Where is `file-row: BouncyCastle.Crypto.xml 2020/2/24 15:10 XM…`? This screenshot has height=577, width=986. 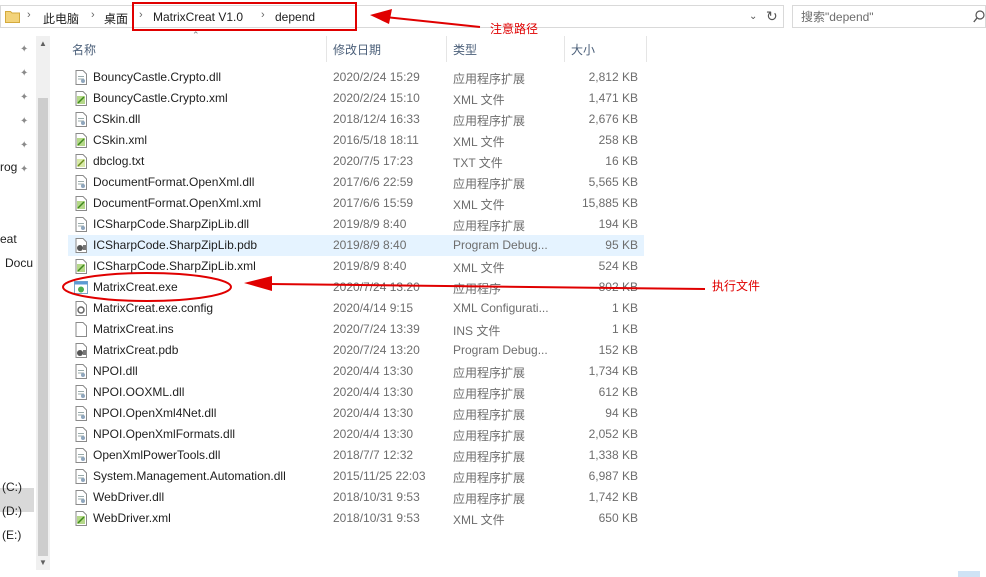
file-row: BouncyCastle.Crypto.xml 2020/2/24 15:10 XM… is located at coordinates (356, 98).